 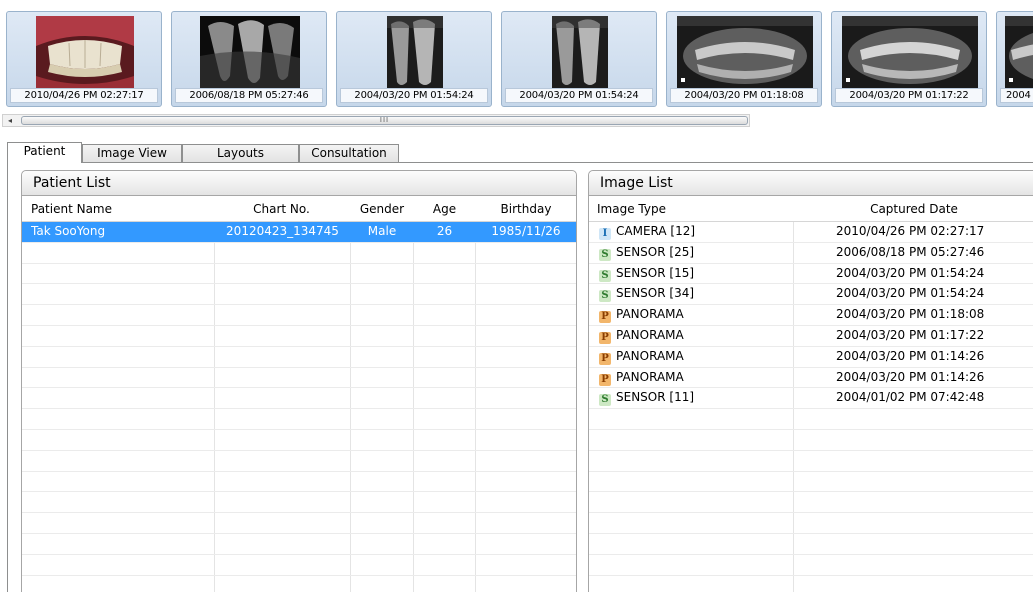 I want to click on list-item: S SENSOR [34] 2004/03/20 PM 01:54:24, so click(x=811, y=295).